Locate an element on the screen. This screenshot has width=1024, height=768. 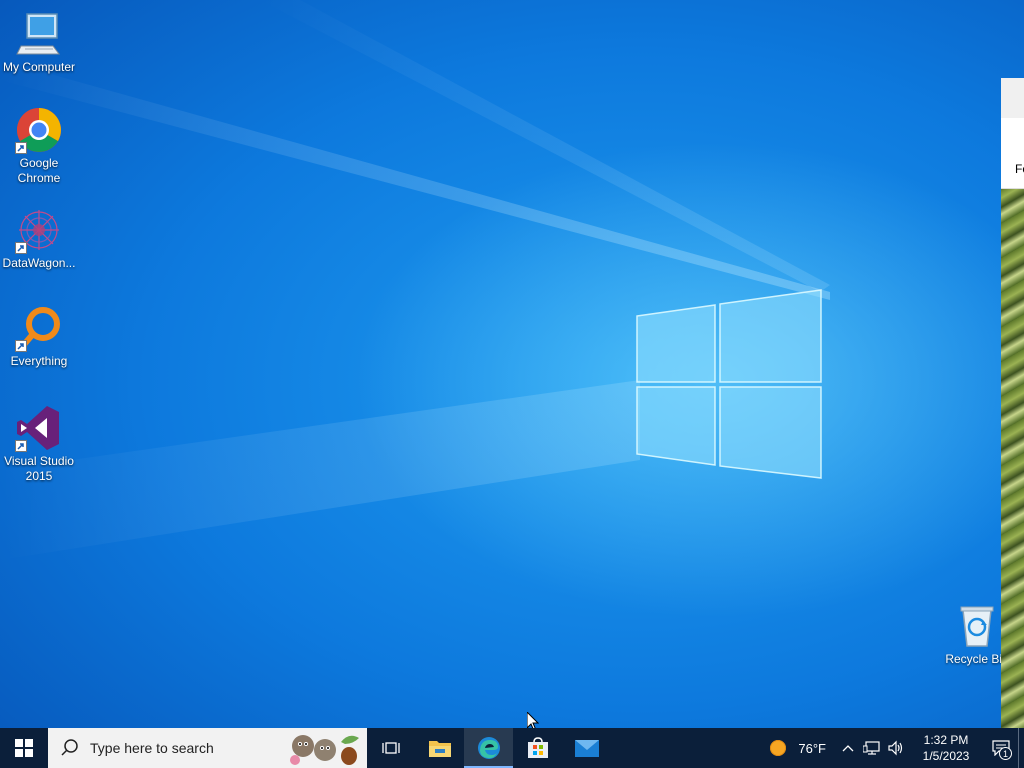
desktop-icon-google-chrome: Google Chrome is located at coordinates (39, 146).